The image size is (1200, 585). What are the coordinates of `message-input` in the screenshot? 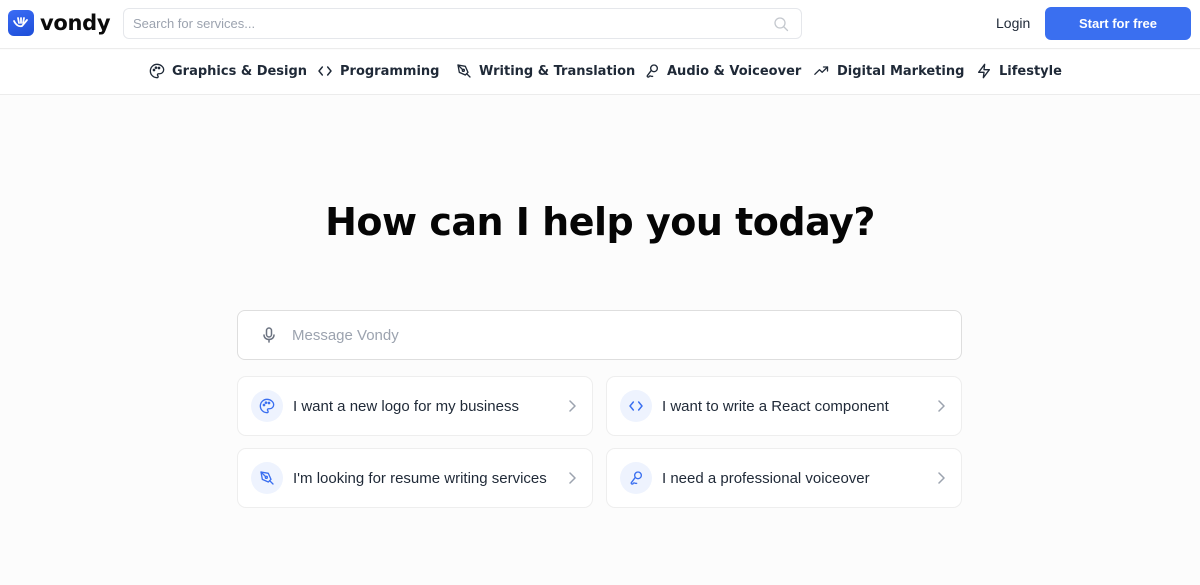 It's located at (626, 335).